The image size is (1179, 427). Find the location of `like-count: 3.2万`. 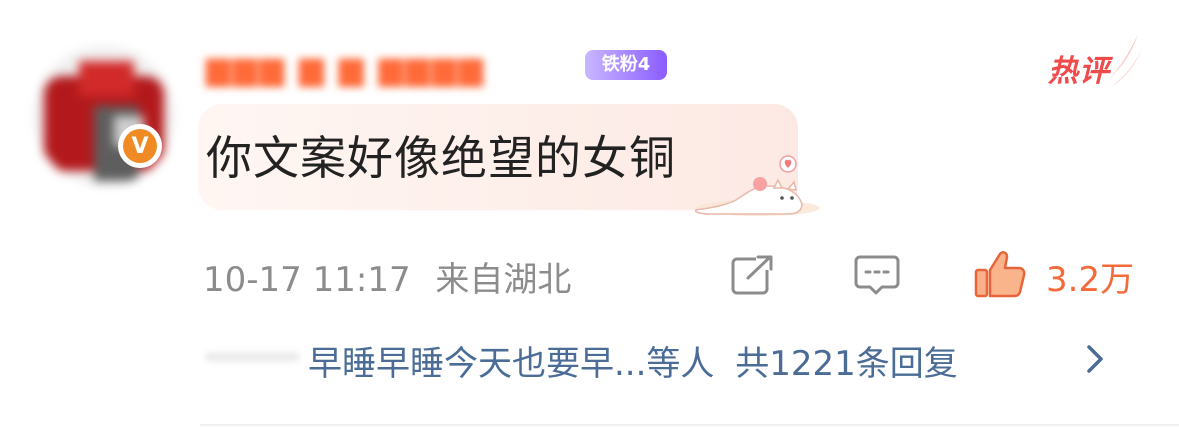

like-count: 3.2万 is located at coordinates (1090, 276).